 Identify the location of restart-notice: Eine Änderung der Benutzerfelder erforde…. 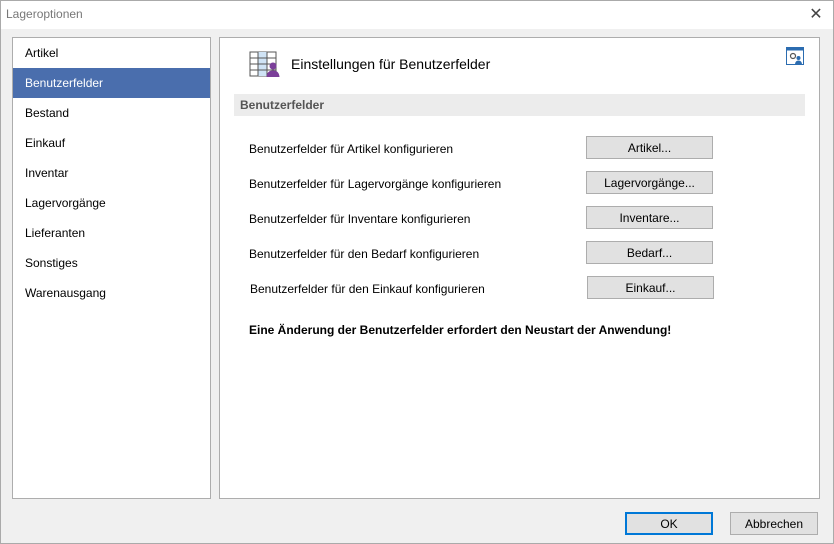
(460, 330).